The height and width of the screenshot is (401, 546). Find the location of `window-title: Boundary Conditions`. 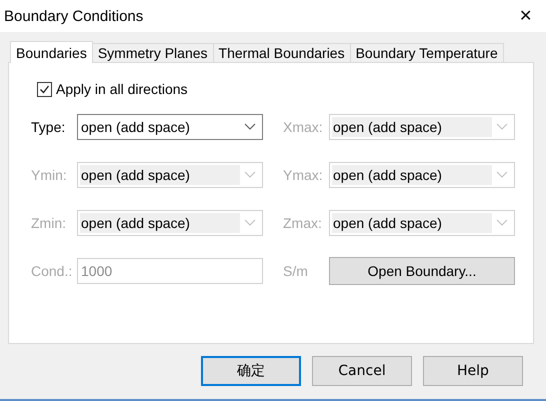

window-title: Boundary Conditions is located at coordinates (74, 16).